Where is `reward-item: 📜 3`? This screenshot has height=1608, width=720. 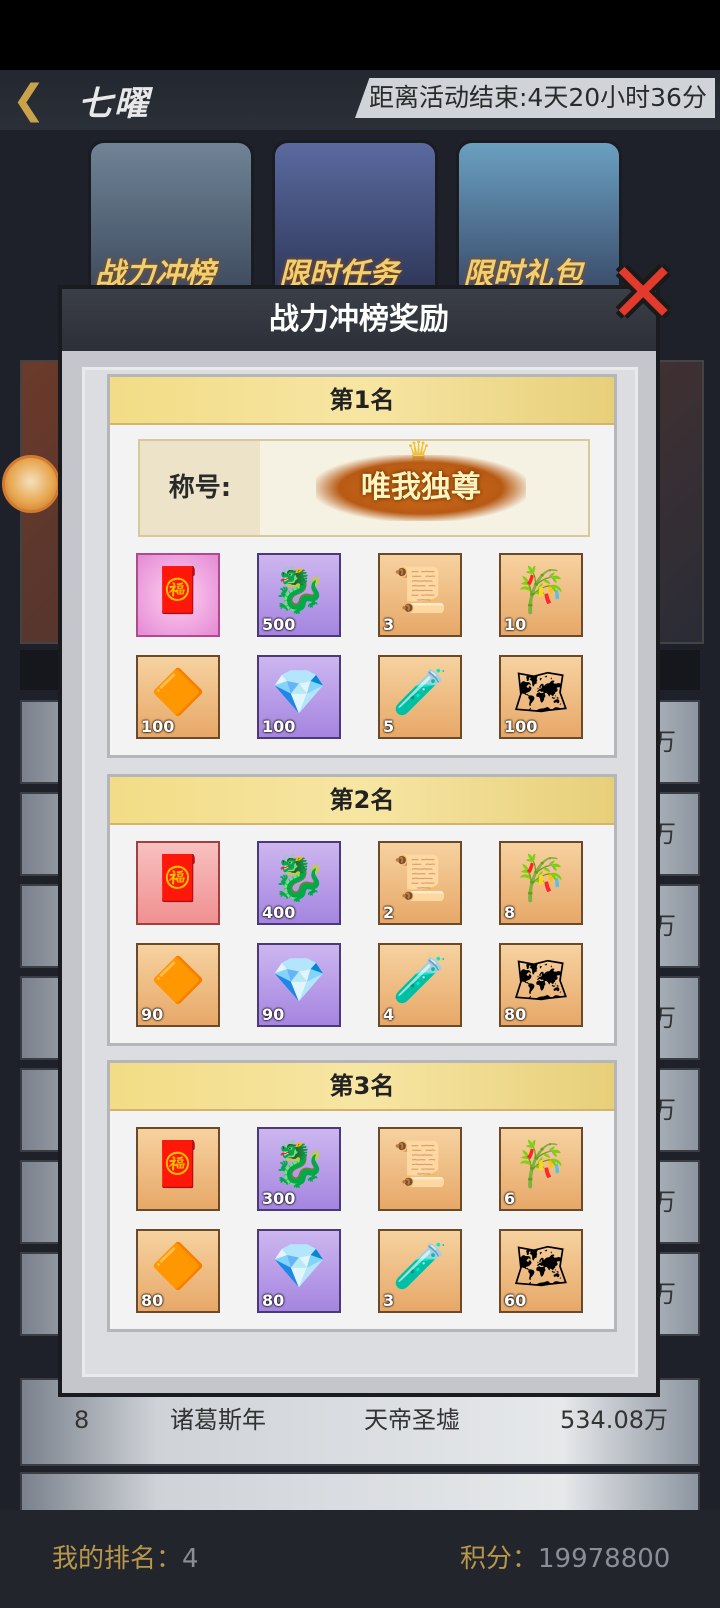
reward-item: 📜 3 is located at coordinates (420, 595).